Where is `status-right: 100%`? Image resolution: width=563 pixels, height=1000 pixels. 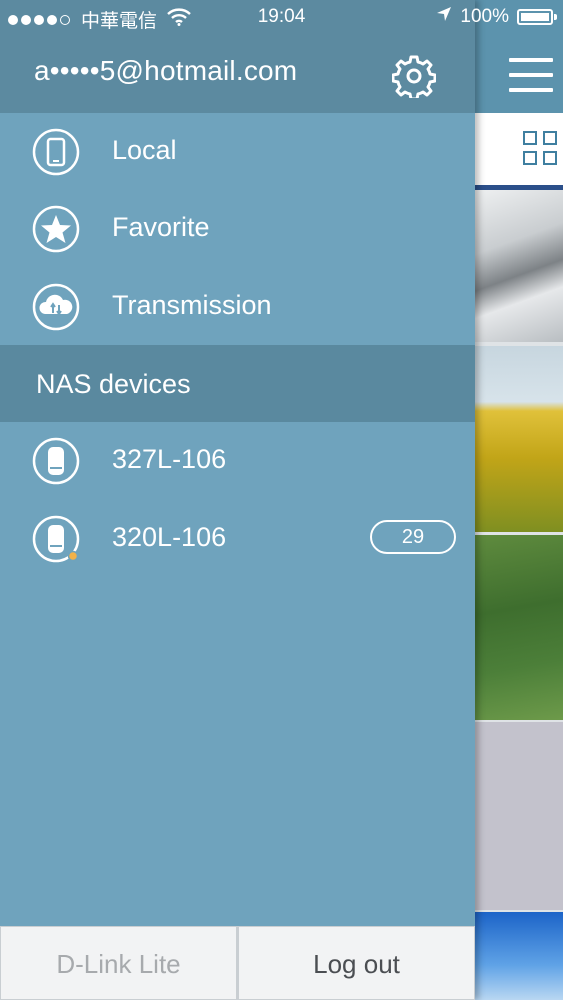 status-right: 100% is located at coordinates (496, 17).